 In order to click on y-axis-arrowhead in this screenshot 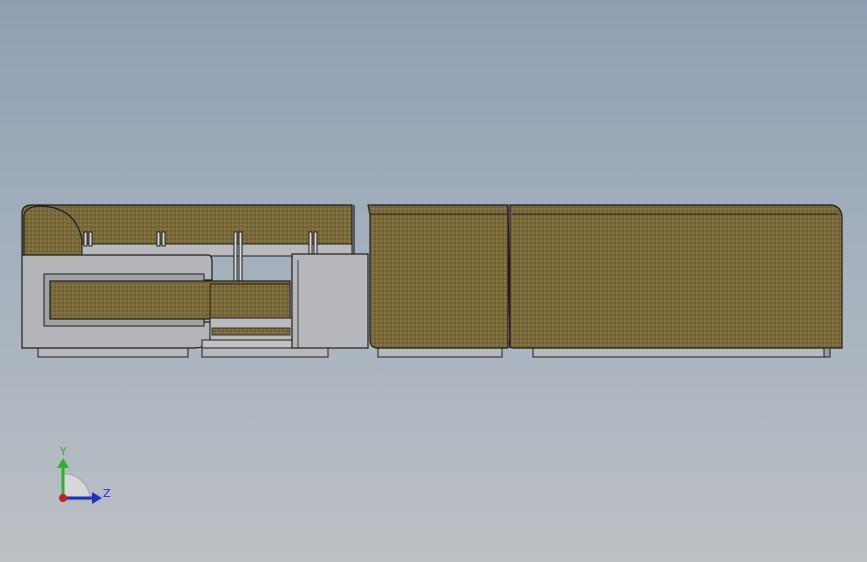, I will do `click(63, 463)`.